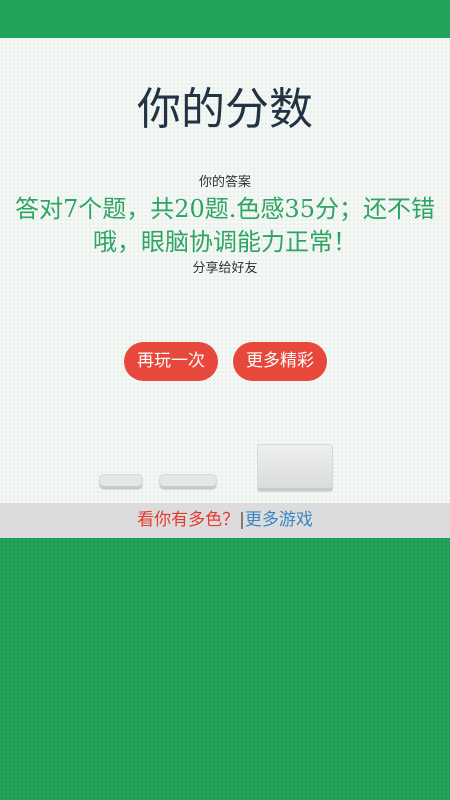 This screenshot has height=800, width=450. Describe the element at coordinates (279, 520) in the screenshot. I see `more-games-link: 更多游戏` at that location.